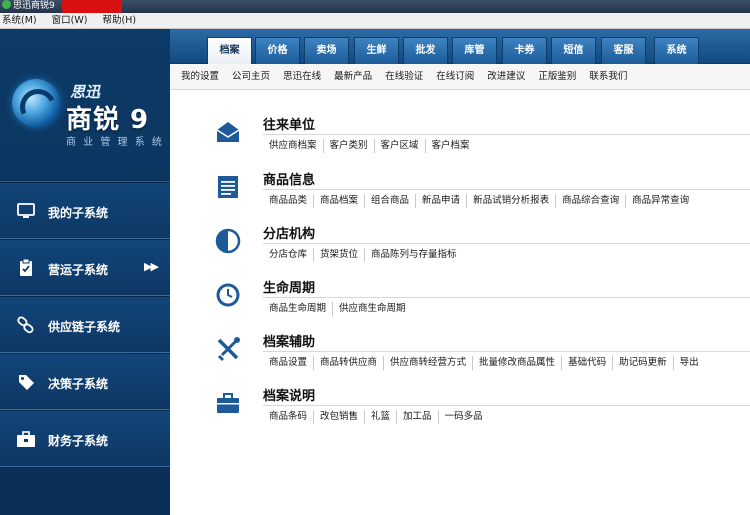 The image size is (750, 515). I want to click on item-product-anomaly-query: 商品异常查询, so click(660, 201).